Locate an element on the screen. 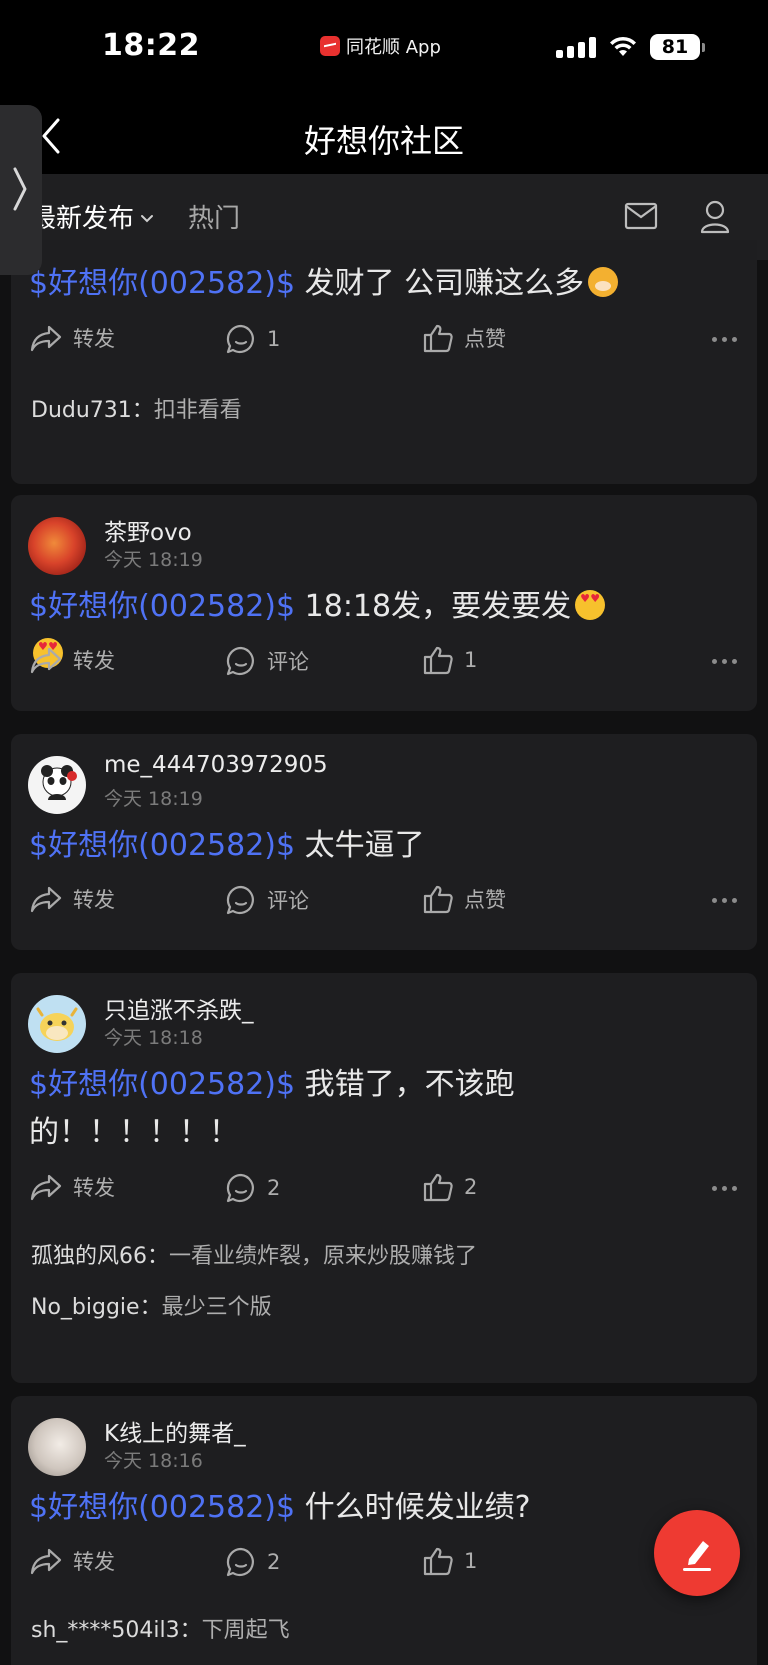 The image size is (768, 1665). comment-user: sh_****504il3： is located at coordinates (116, 1630).